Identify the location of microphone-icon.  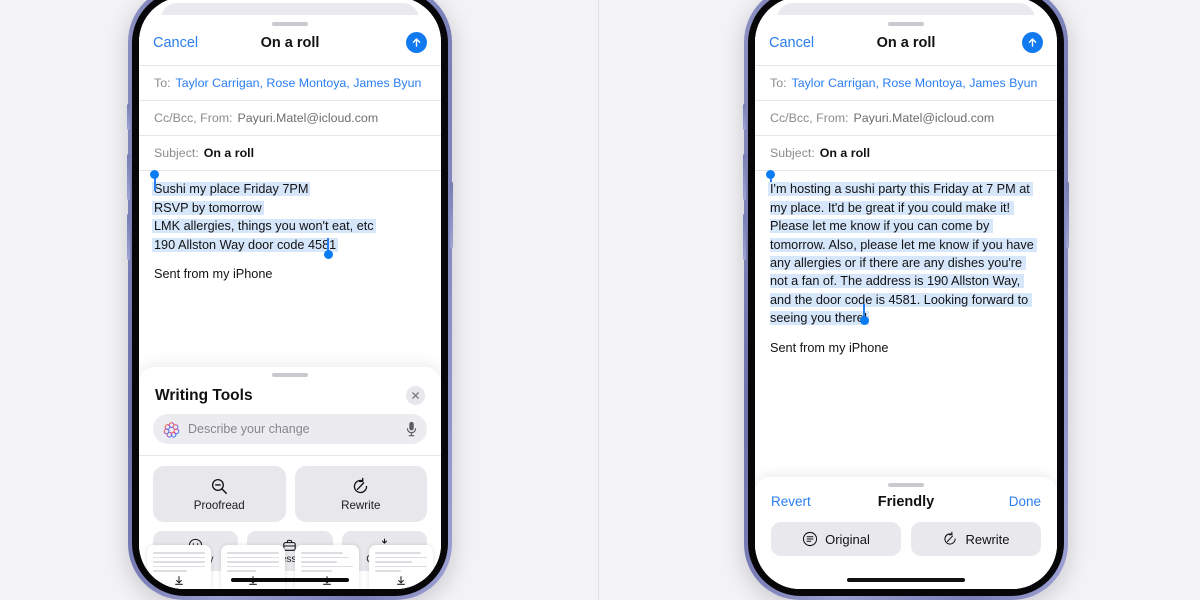
(411, 429).